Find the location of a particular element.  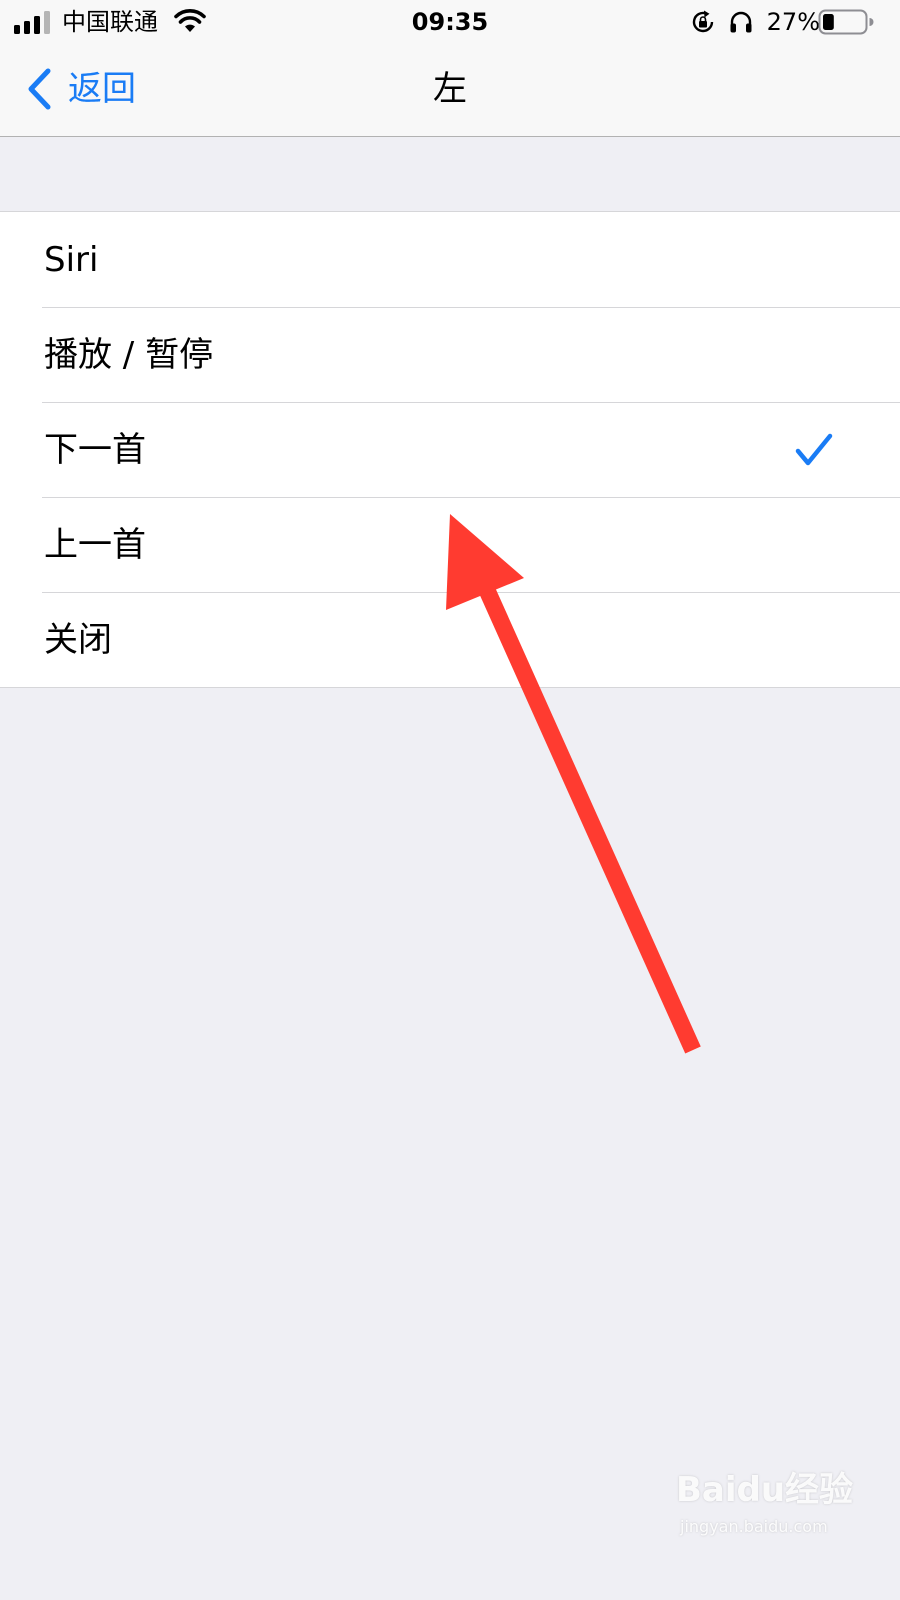

option-label: 下一首 is located at coordinates (95, 450).